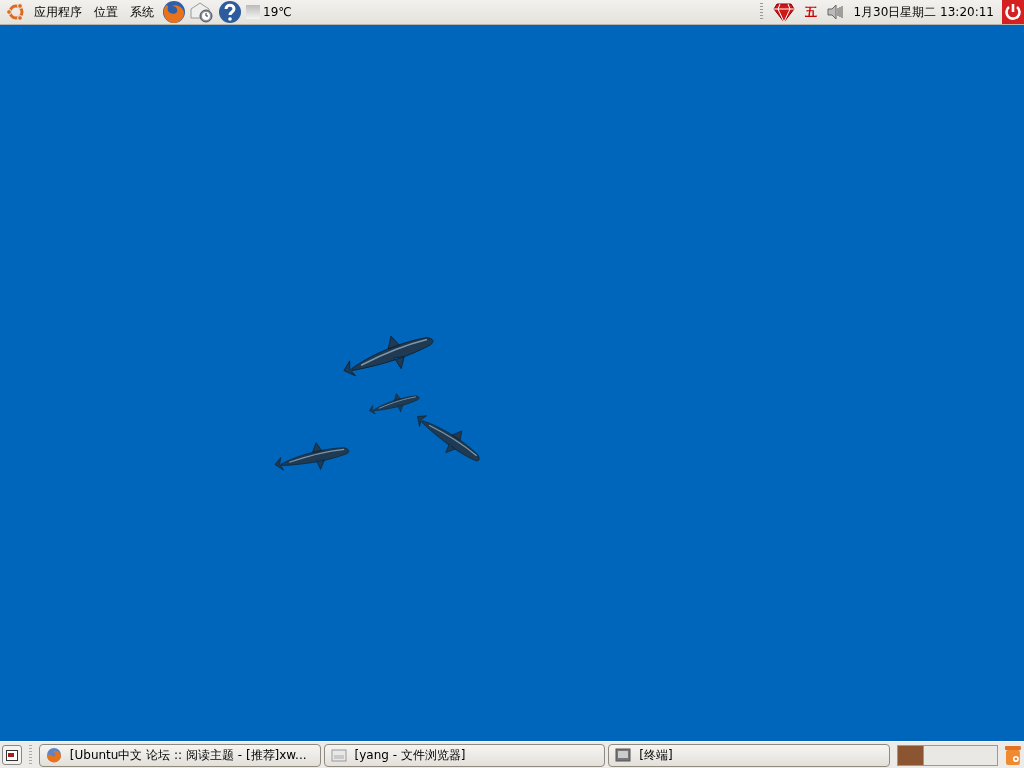 The image size is (1024, 768). What do you see at coordinates (1013, 755) in the screenshot?
I see `trash-icon` at bounding box center [1013, 755].